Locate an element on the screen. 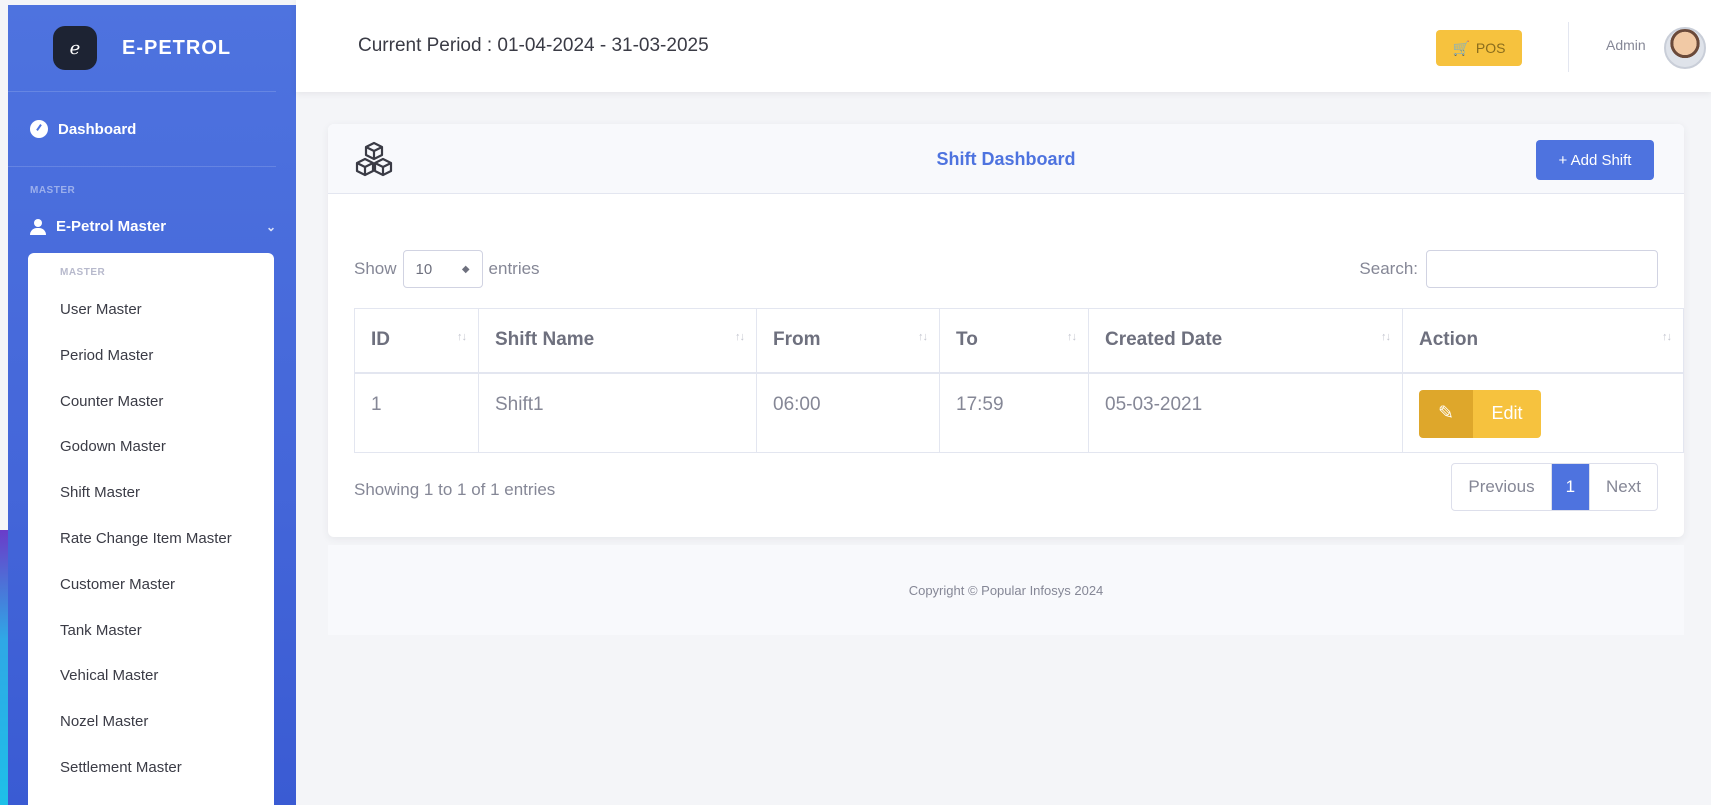  submenu-item-customer-master: Customer Master is located at coordinates (151, 585).